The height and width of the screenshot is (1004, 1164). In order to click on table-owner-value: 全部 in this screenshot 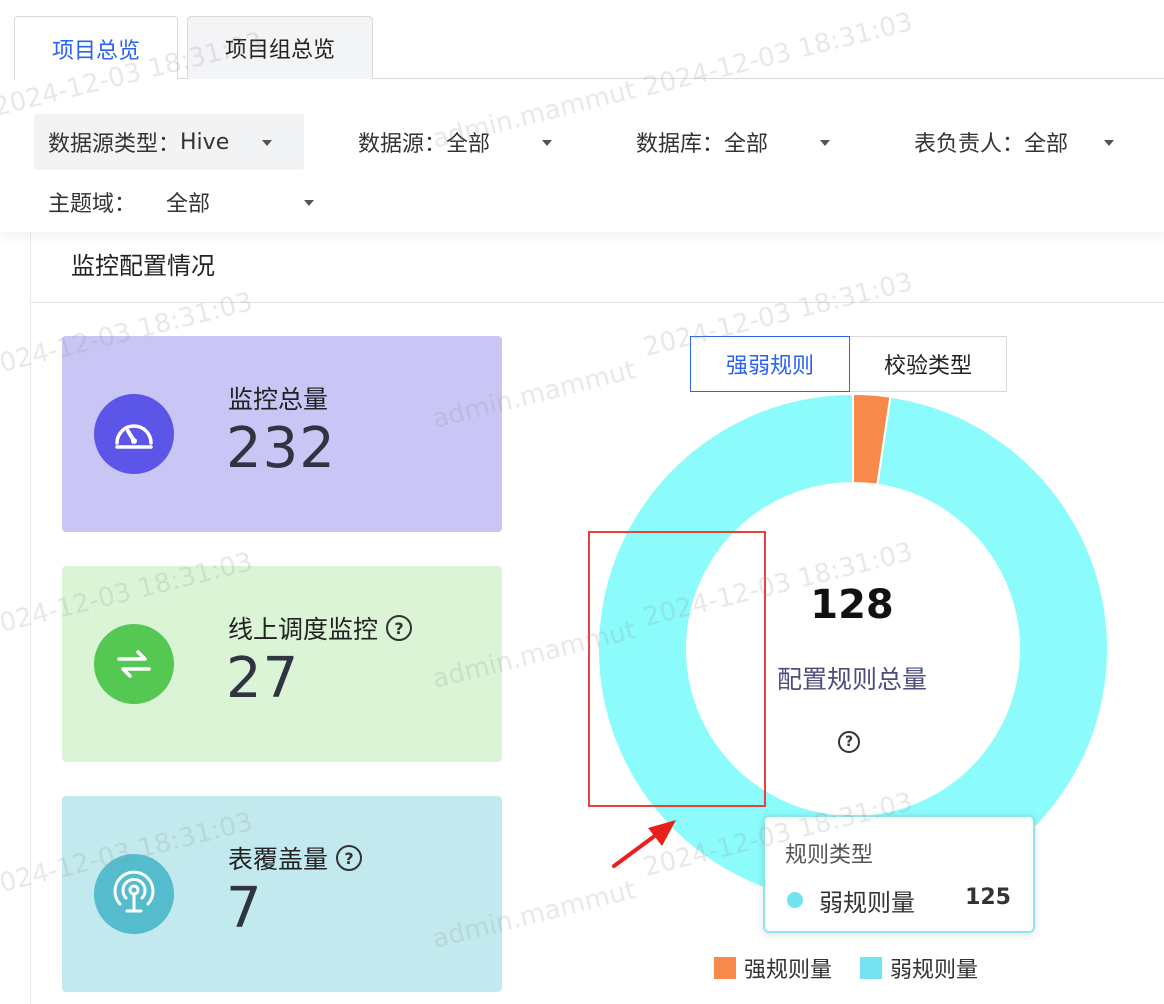, I will do `click(1046, 144)`.